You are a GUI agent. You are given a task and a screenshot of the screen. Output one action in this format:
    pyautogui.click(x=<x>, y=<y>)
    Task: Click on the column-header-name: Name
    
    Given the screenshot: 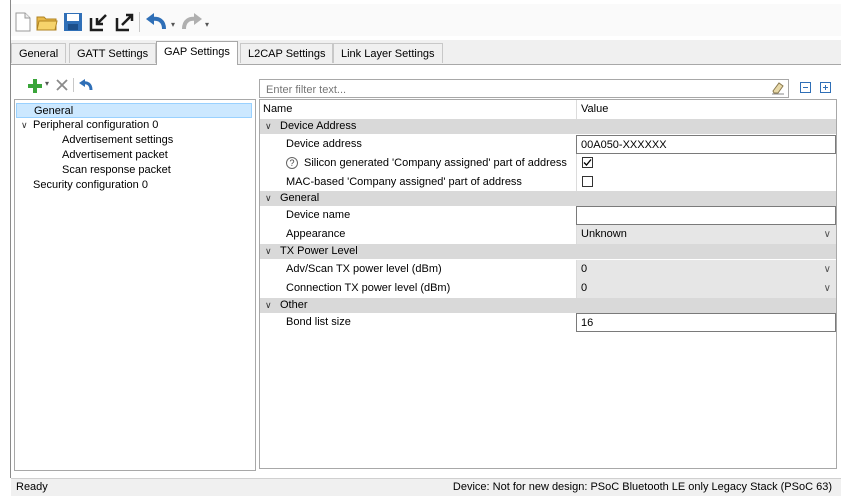 What is the action you would take?
    pyautogui.click(x=277, y=109)
    